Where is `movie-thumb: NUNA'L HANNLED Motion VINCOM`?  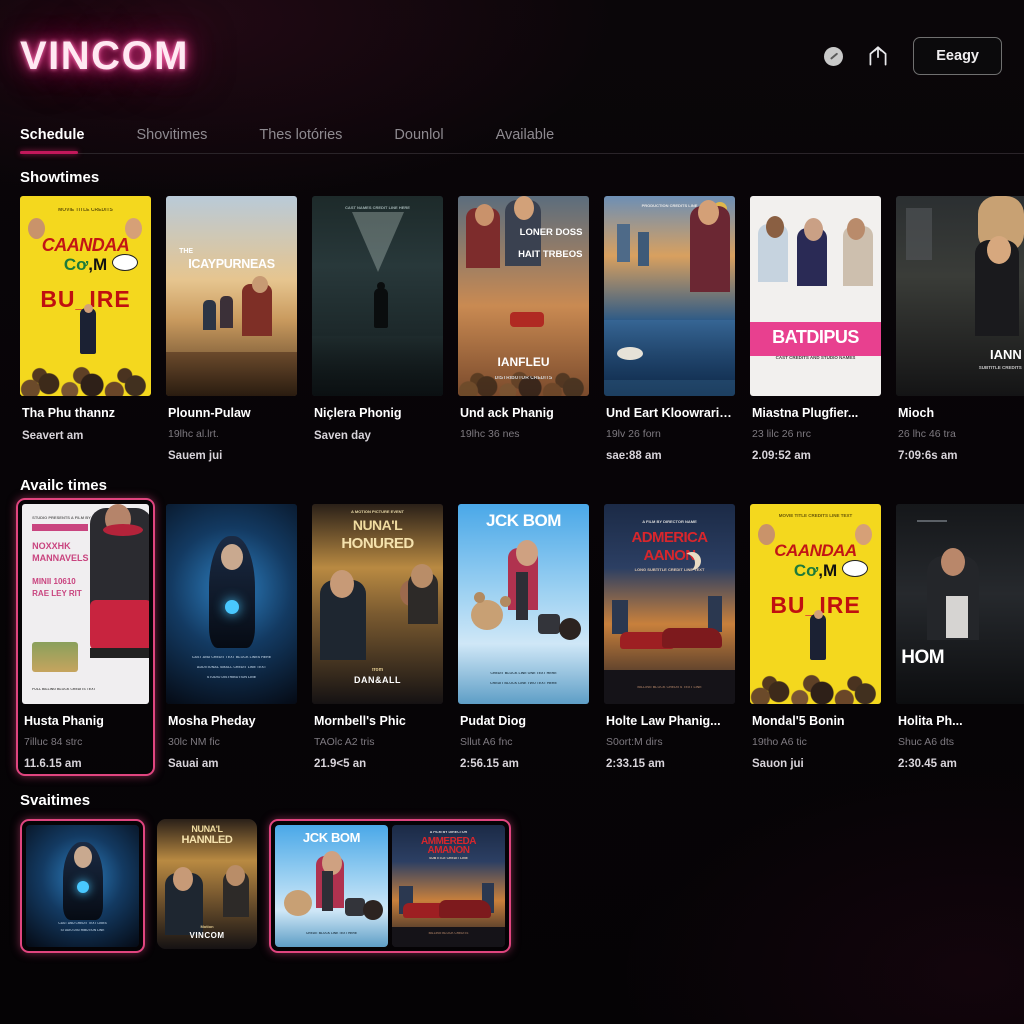 movie-thumb: NUNA'L HANNLED Motion VINCOM is located at coordinates (207, 883).